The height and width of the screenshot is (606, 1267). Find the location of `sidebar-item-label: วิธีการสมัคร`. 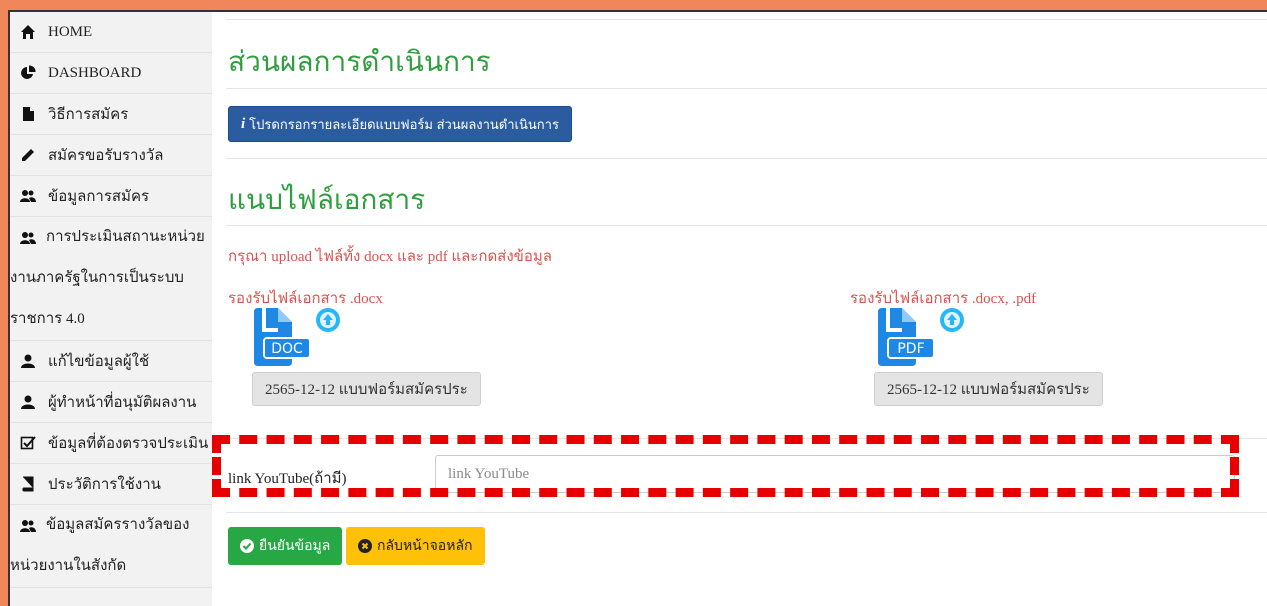

sidebar-item-label: วิธีการสมัคร is located at coordinates (88, 115).